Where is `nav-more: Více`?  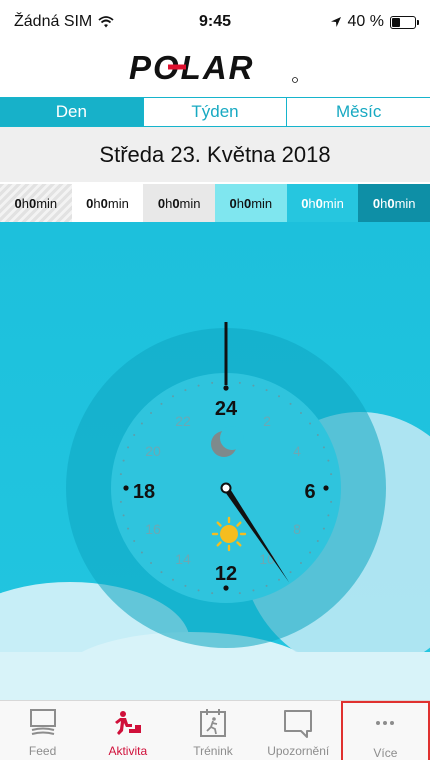 nav-more: Více is located at coordinates (385, 730).